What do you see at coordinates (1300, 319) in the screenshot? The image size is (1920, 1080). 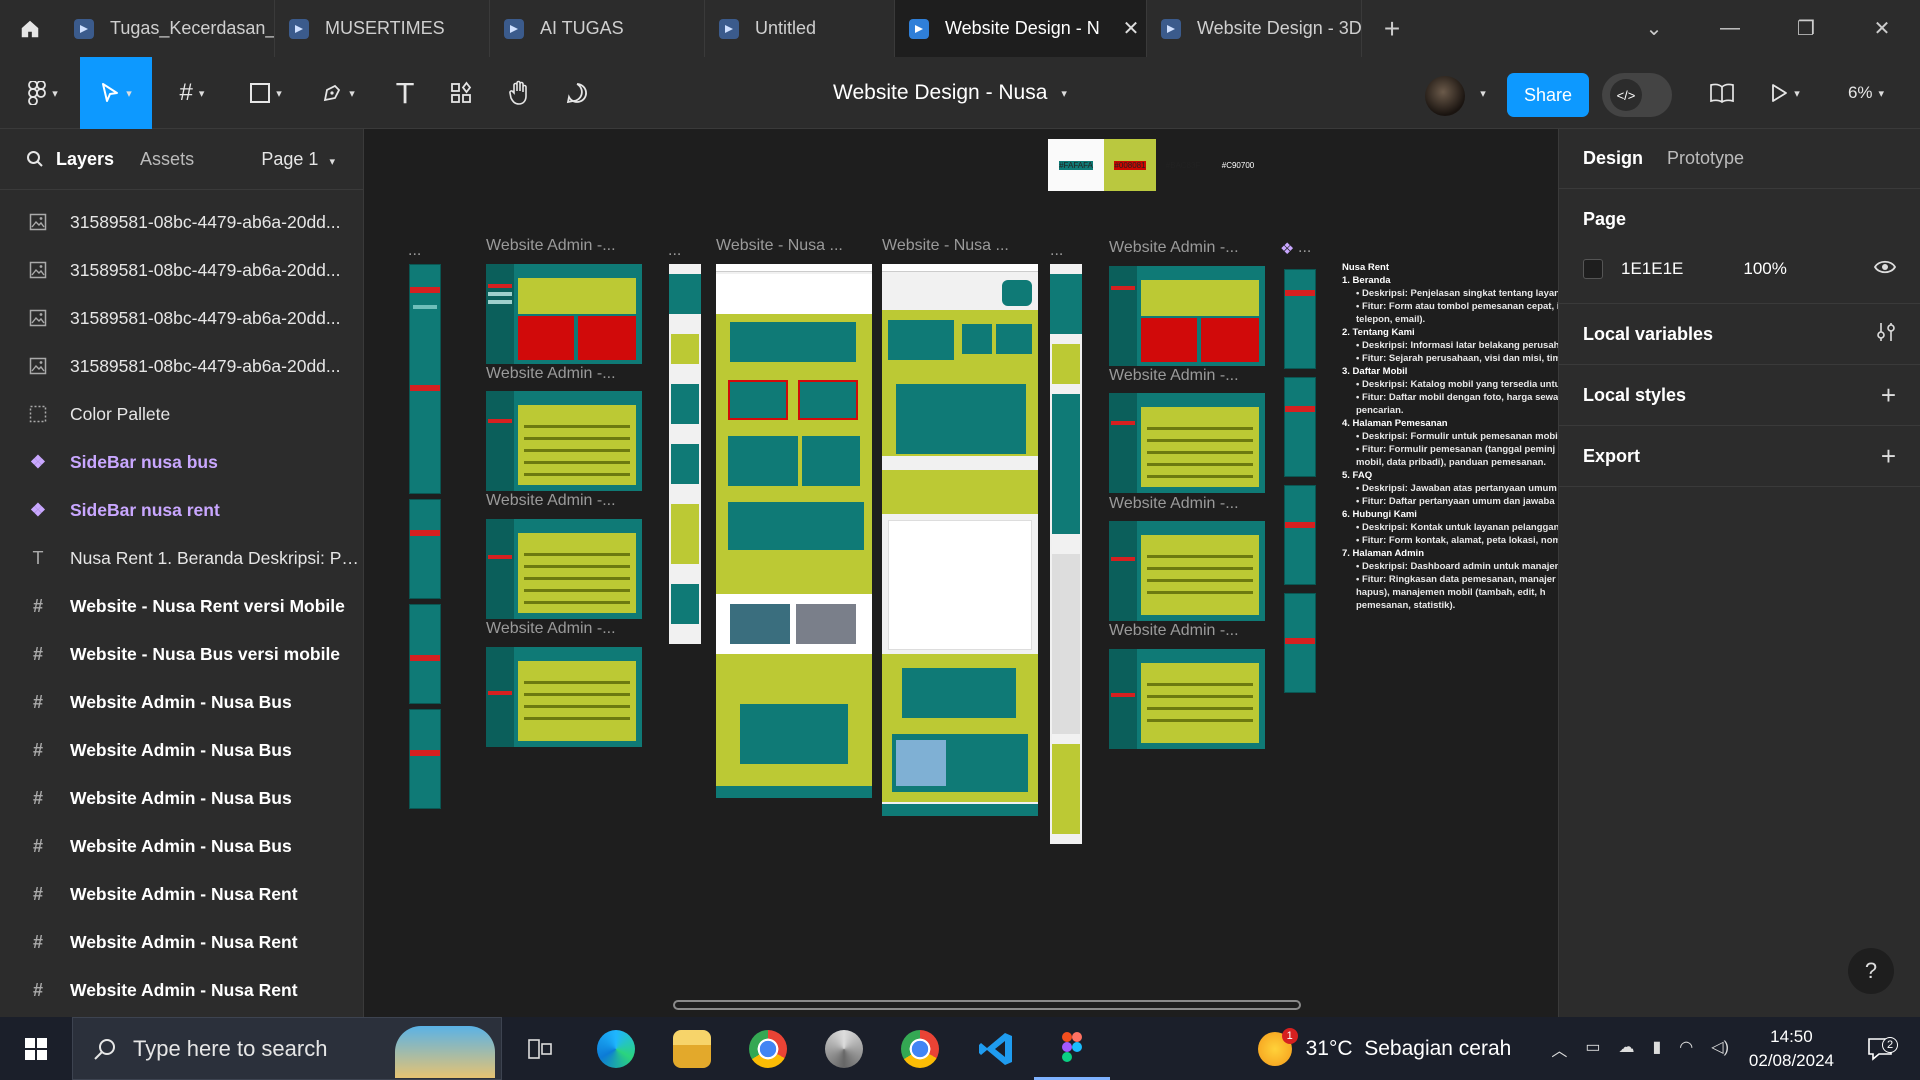 I see `sidebar-component-rent` at bounding box center [1300, 319].